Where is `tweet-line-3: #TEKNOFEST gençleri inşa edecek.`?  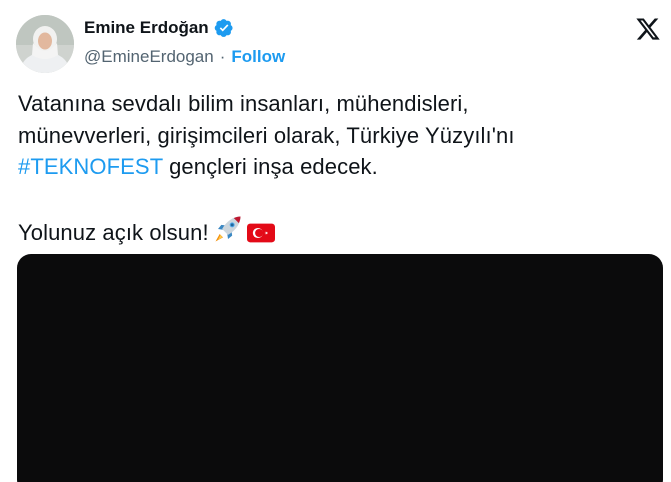 tweet-line-3: #TEKNOFEST gençleri inşa edecek. is located at coordinates (338, 167).